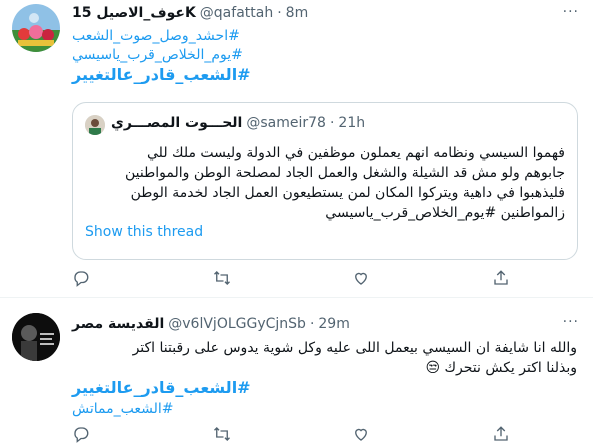 The image size is (593, 444). Describe the element at coordinates (352, 123) in the screenshot. I see `quote-timestamp: 21h` at that location.